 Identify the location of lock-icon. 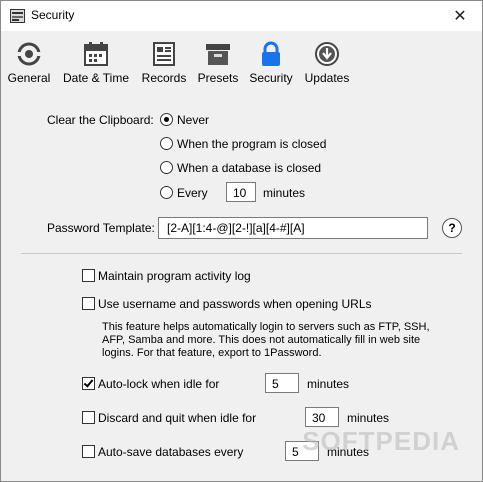
(271, 53).